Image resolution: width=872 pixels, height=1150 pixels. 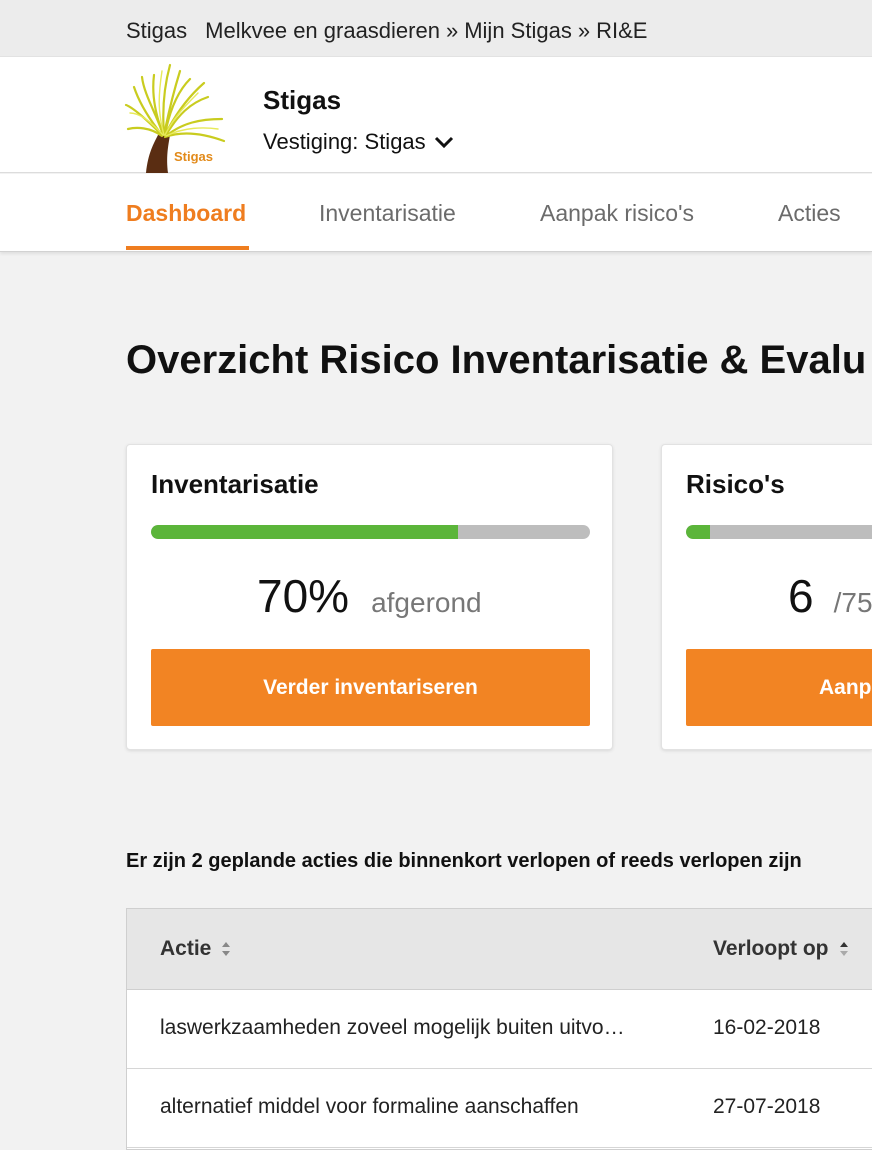 I want to click on breadcrumb-brand-link: Stigas, so click(x=156, y=30).